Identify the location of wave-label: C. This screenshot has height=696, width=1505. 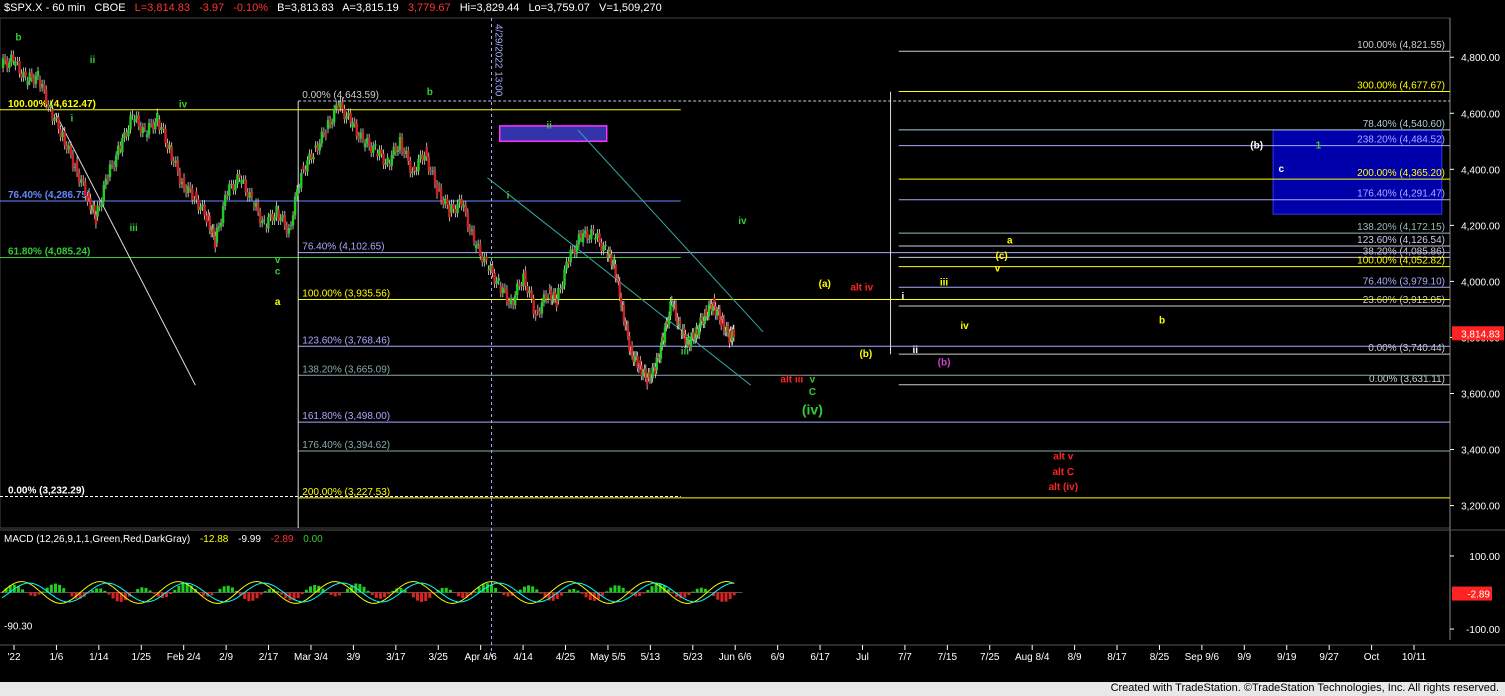
(812, 392).